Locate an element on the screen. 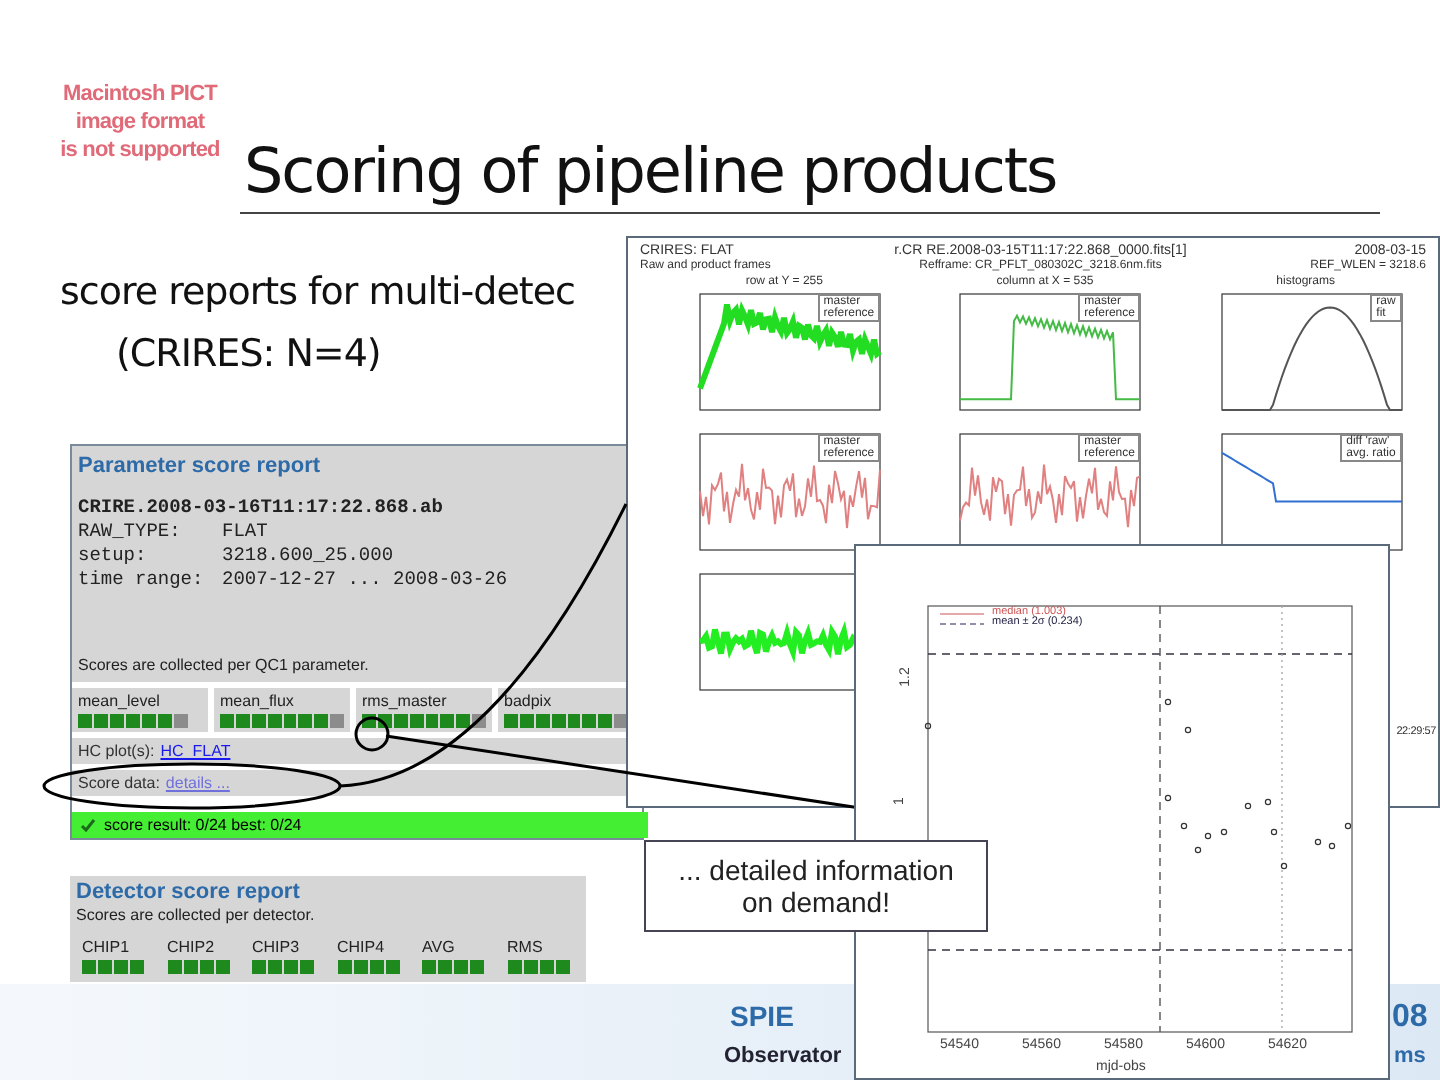  bullet-text: (CRIRES: N=4) is located at coordinates (248, 354).